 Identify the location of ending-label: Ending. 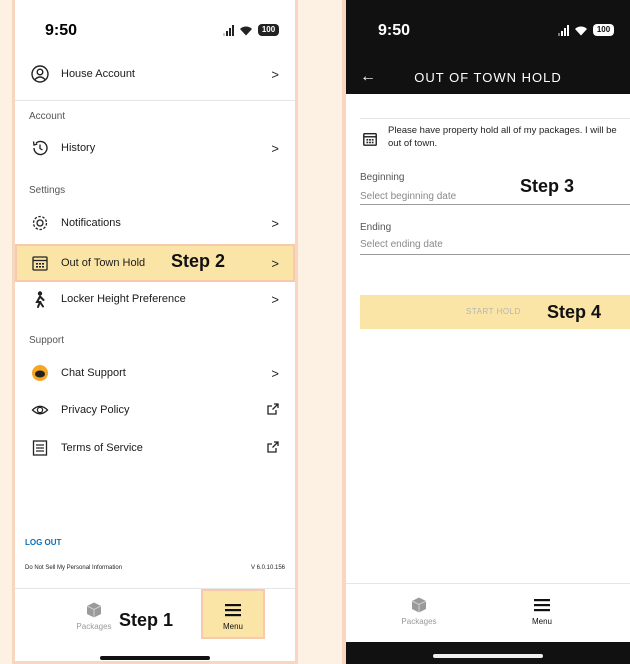
(376, 227).